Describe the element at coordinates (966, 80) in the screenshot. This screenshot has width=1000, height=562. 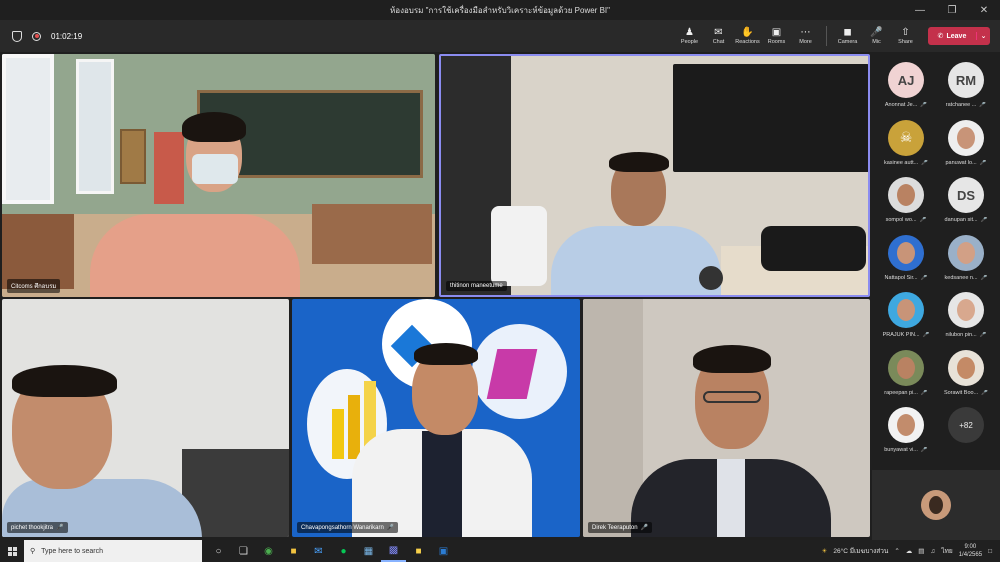
I see `avatar: RM` at that location.